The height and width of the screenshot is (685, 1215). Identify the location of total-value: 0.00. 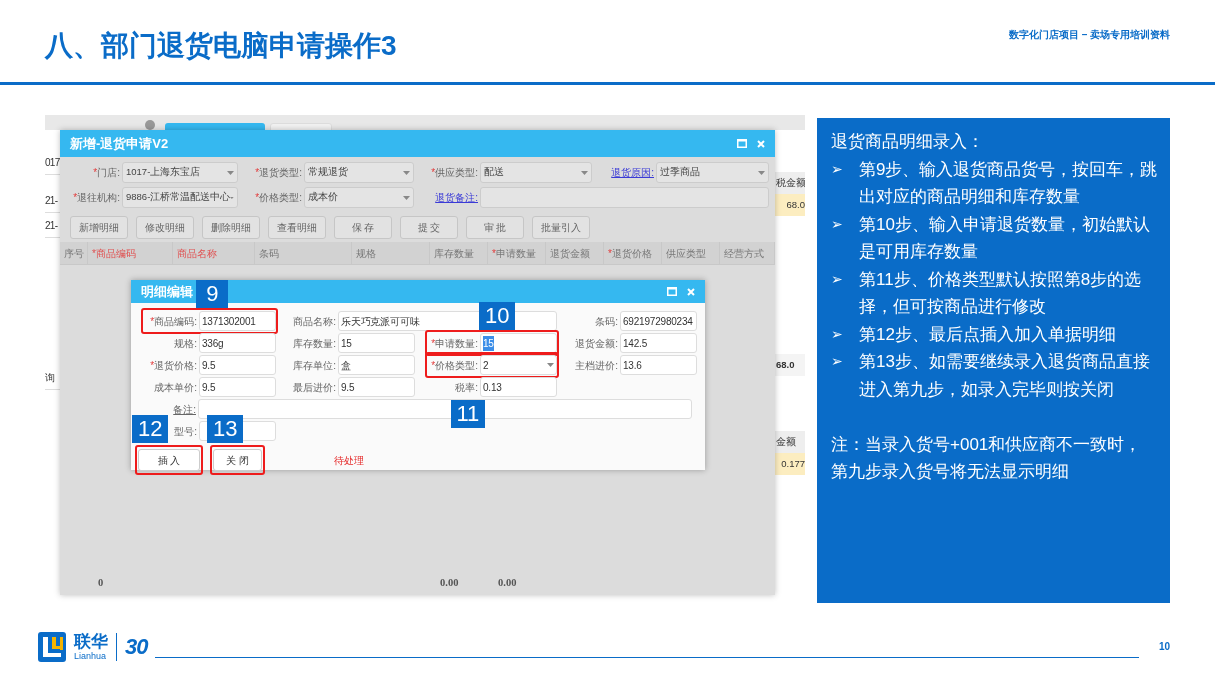
(449, 583).